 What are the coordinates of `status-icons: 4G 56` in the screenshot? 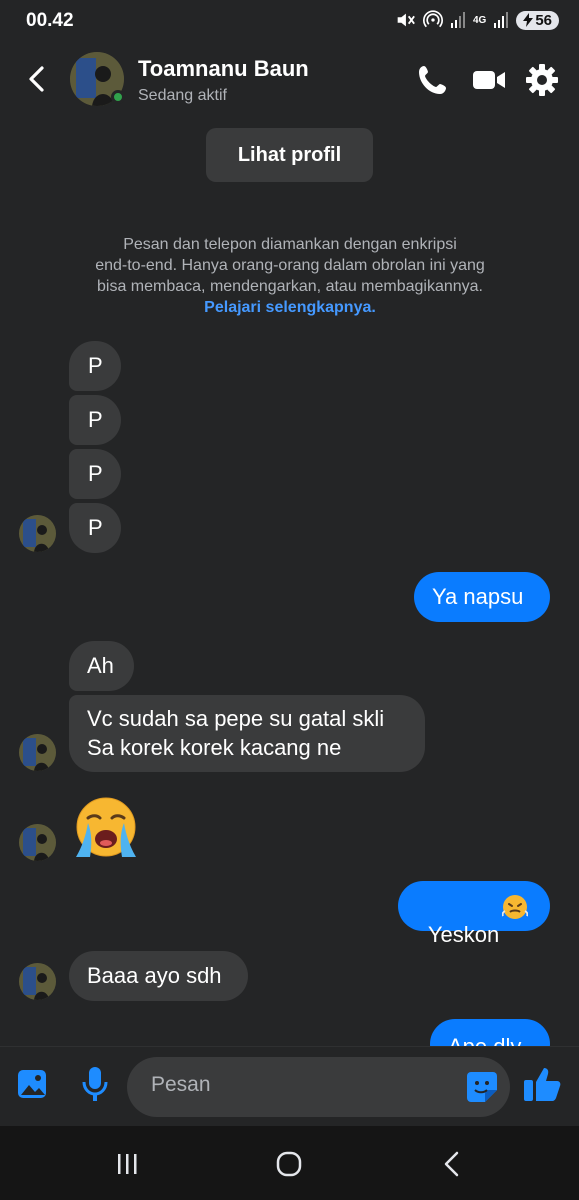 It's located at (476, 20).